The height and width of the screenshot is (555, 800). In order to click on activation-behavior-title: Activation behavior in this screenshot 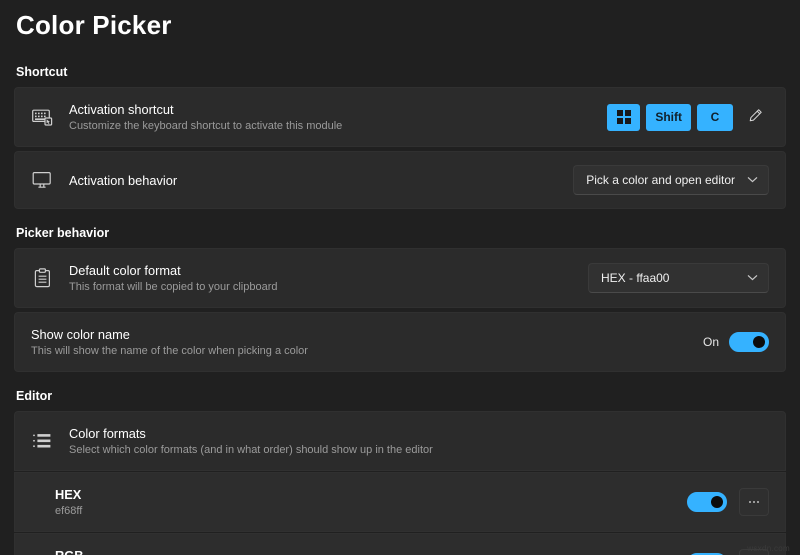, I will do `click(123, 180)`.